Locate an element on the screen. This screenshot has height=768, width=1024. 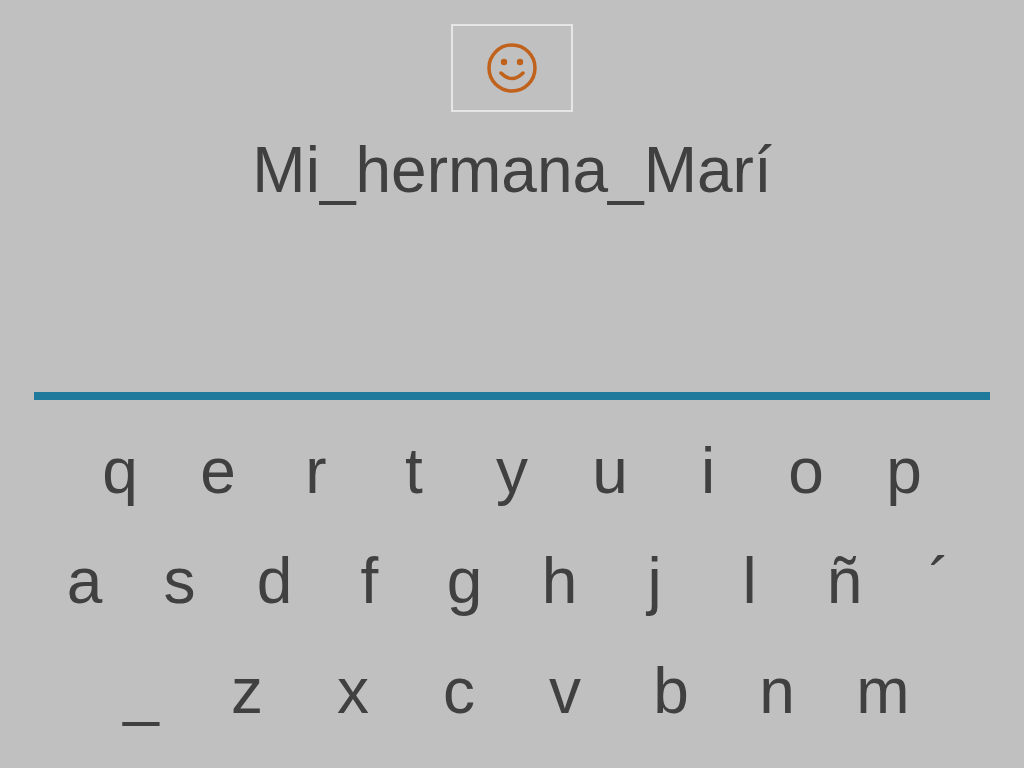
letter-key: z is located at coordinates (247, 691).